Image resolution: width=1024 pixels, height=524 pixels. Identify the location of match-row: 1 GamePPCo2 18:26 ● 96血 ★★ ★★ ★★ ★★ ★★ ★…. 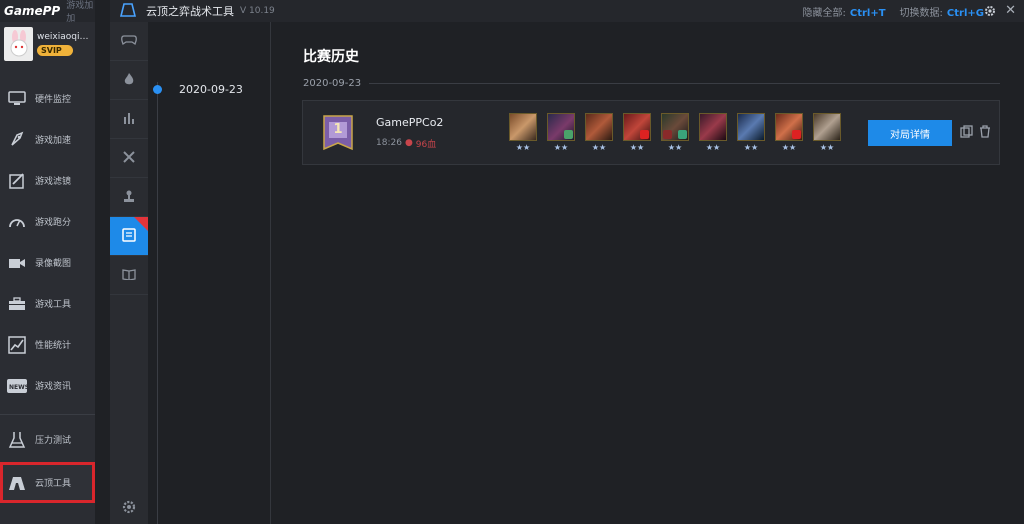
(651, 132).